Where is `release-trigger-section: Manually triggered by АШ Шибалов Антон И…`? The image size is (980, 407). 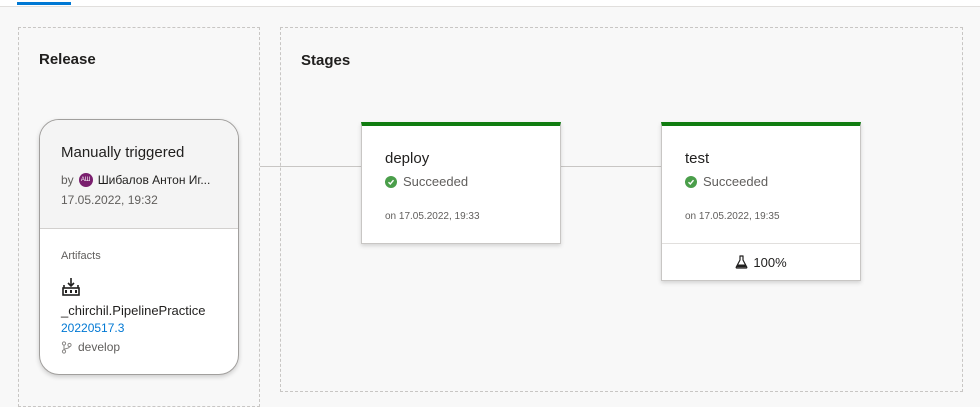 release-trigger-section: Manually triggered by АШ Шибалов Антон И… is located at coordinates (139, 174).